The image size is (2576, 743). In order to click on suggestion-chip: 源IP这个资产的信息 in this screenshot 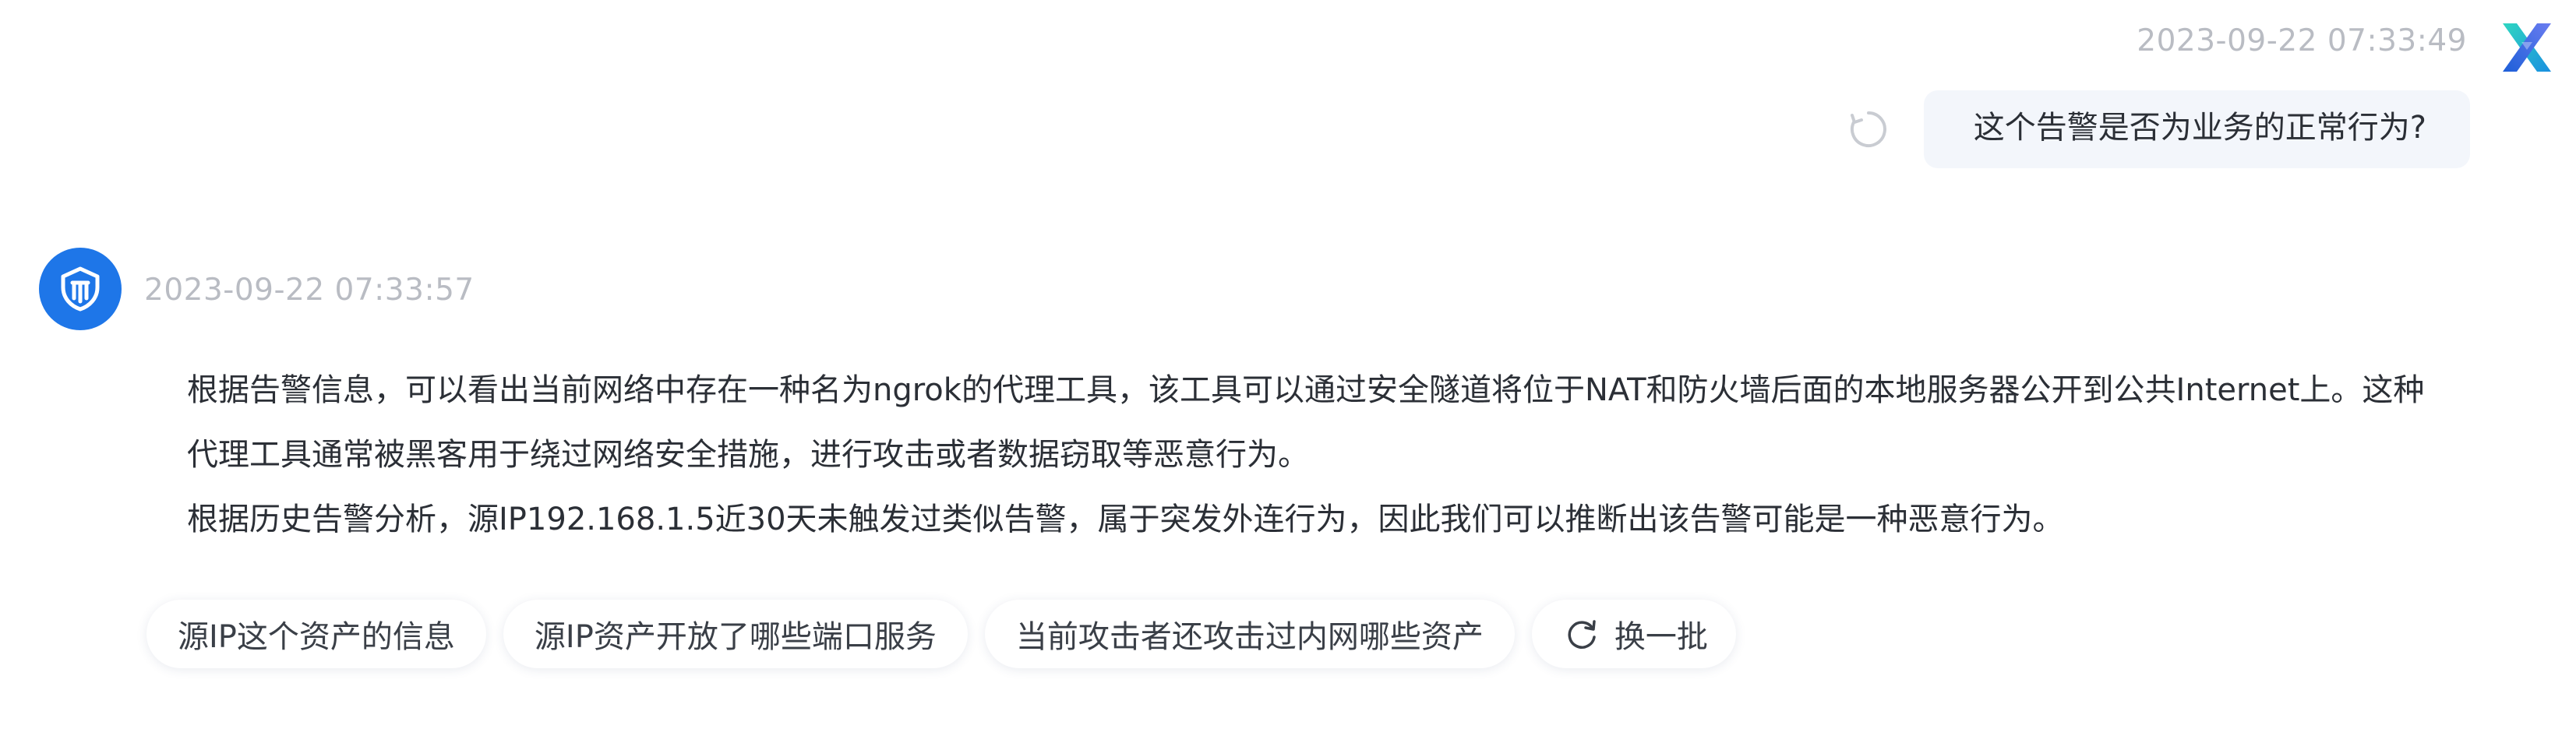, I will do `click(316, 634)`.